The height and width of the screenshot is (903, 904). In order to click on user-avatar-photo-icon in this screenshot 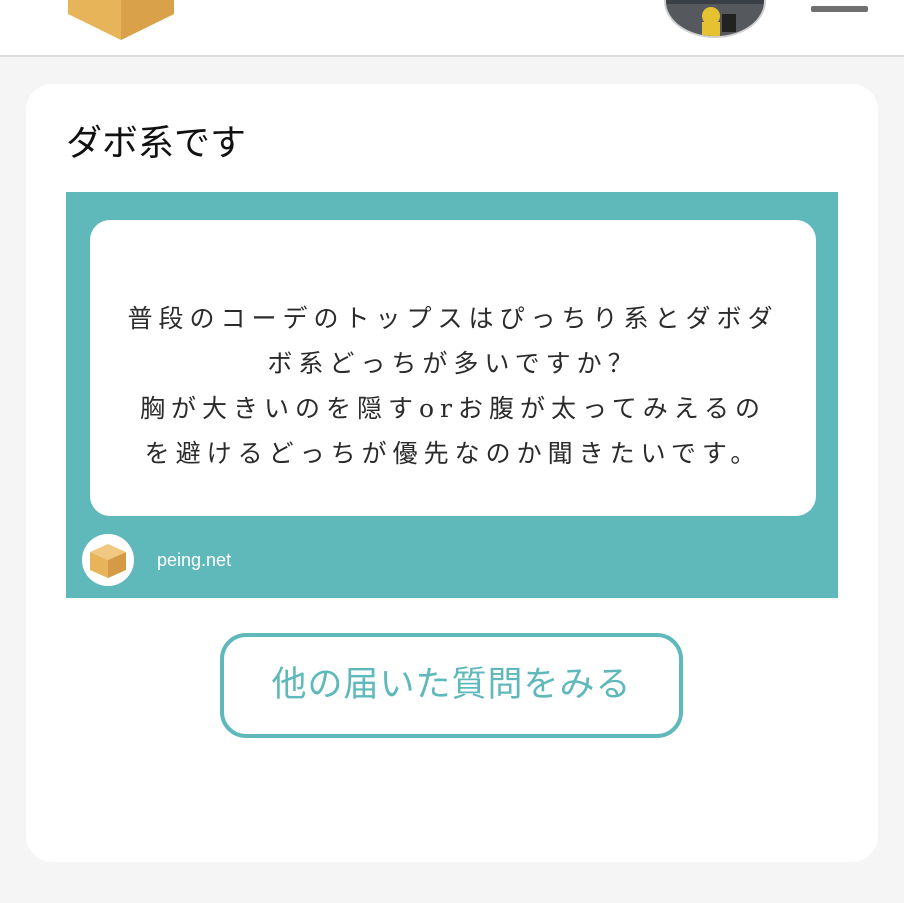, I will do `click(715, 18)`.